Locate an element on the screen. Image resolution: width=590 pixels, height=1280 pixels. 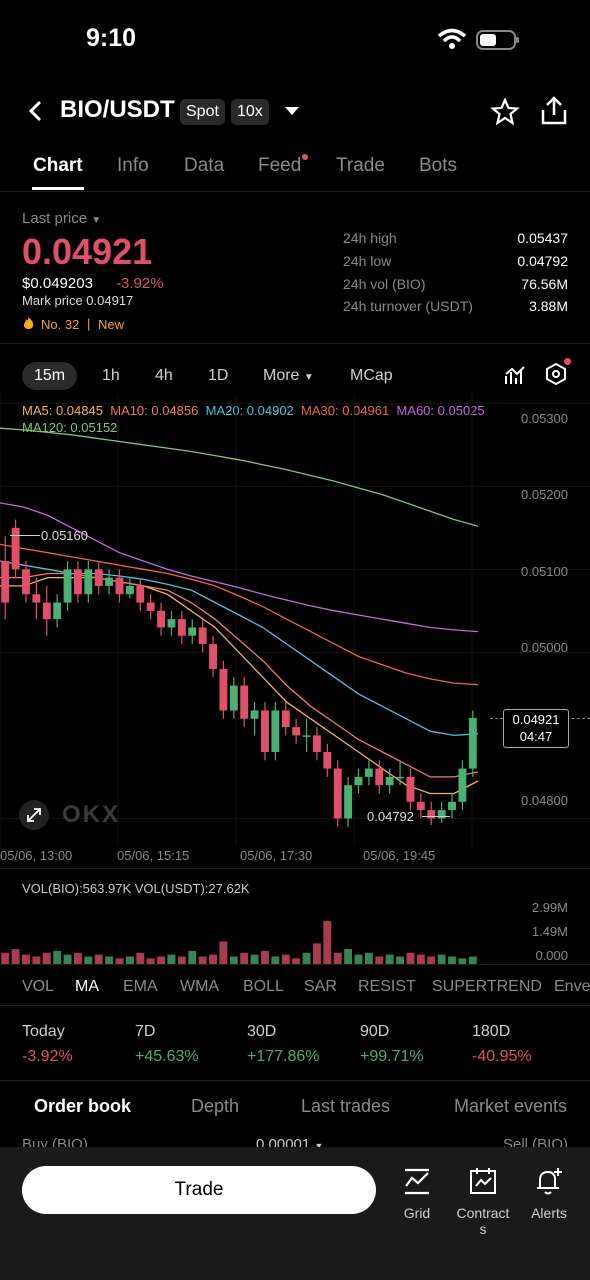
pair-title: BIO/USDT is located at coordinates (117, 110).